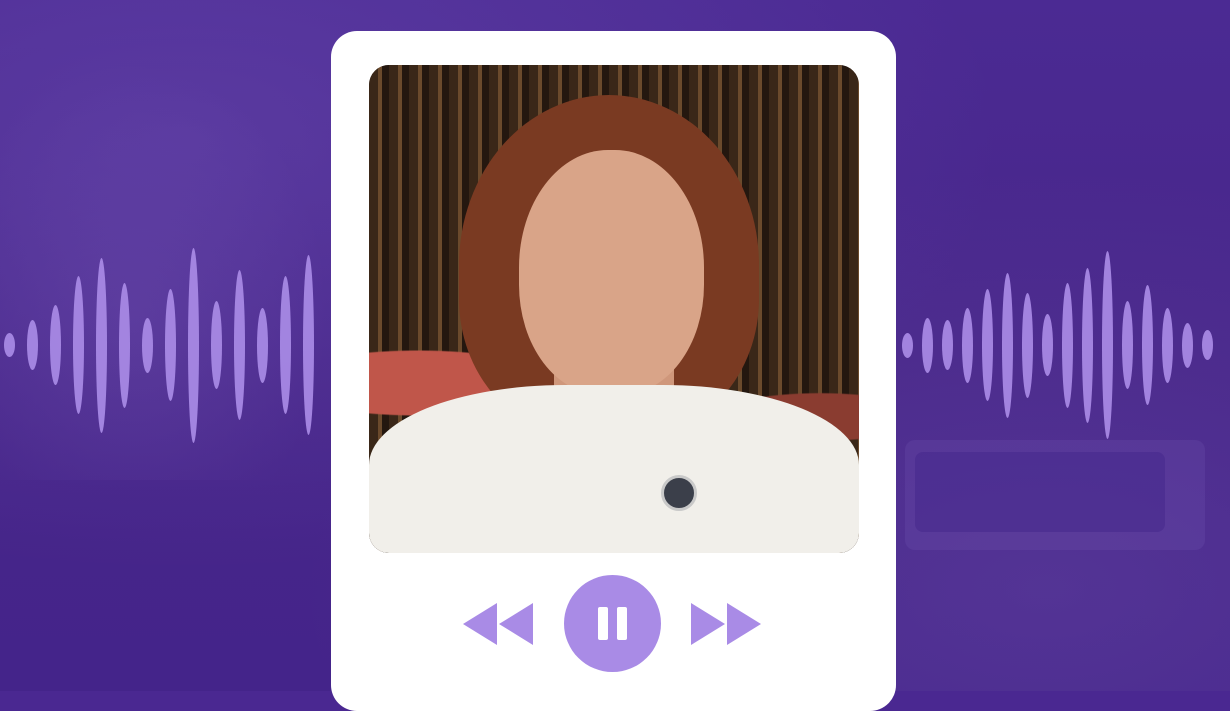  I want to click on rewind-icon, so click(498, 624).